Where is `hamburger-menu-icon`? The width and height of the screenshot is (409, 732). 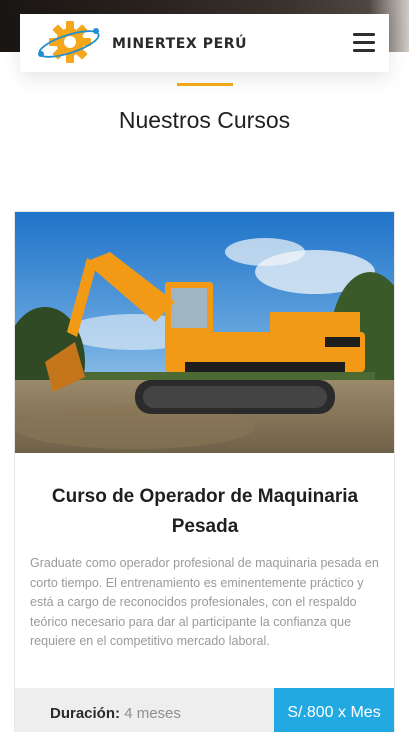 hamburger-menu-icon is located at coordinates (364, 43).